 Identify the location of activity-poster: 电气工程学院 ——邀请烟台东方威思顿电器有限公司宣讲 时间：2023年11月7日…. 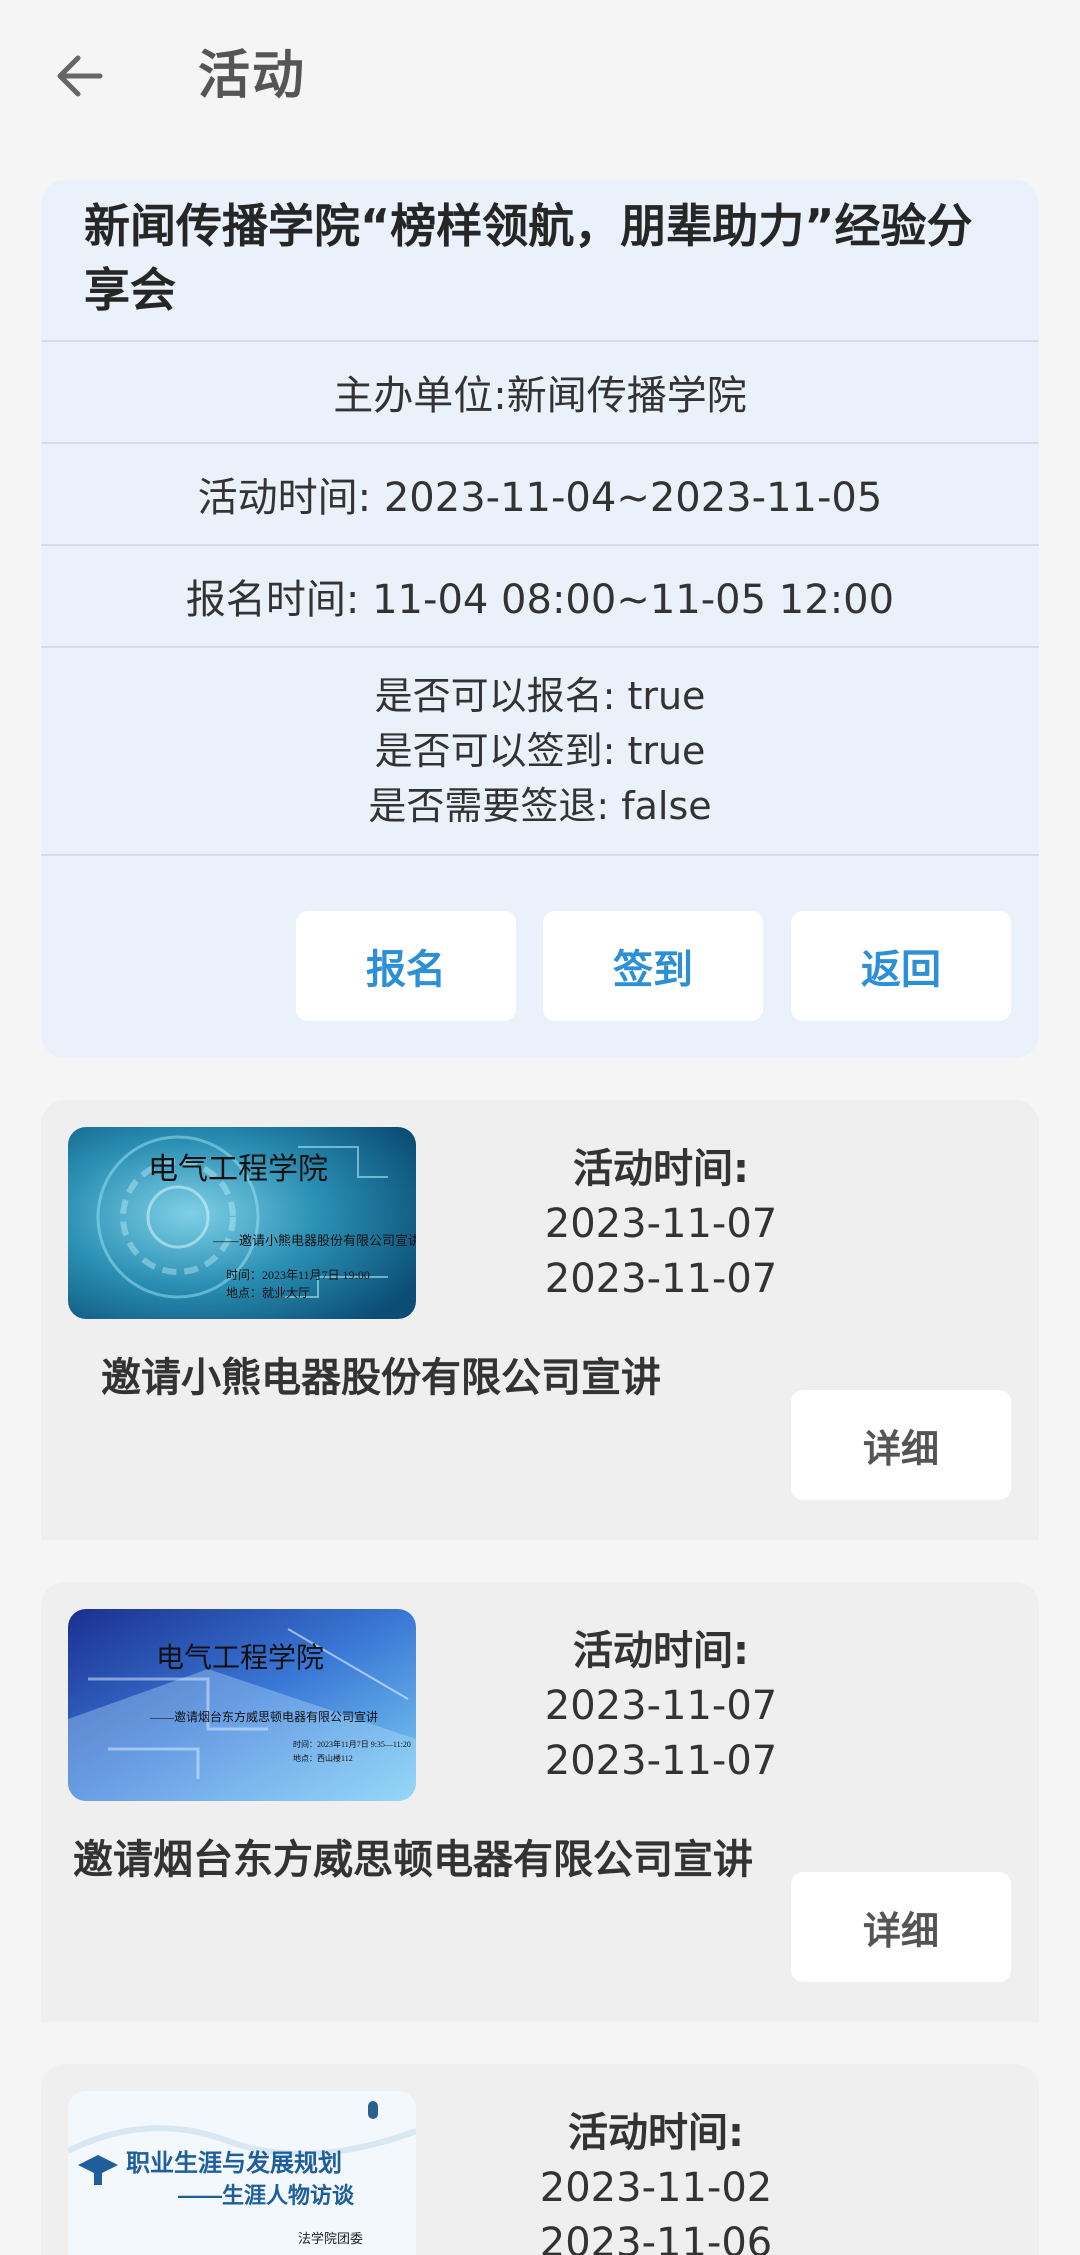
(242, 1705).